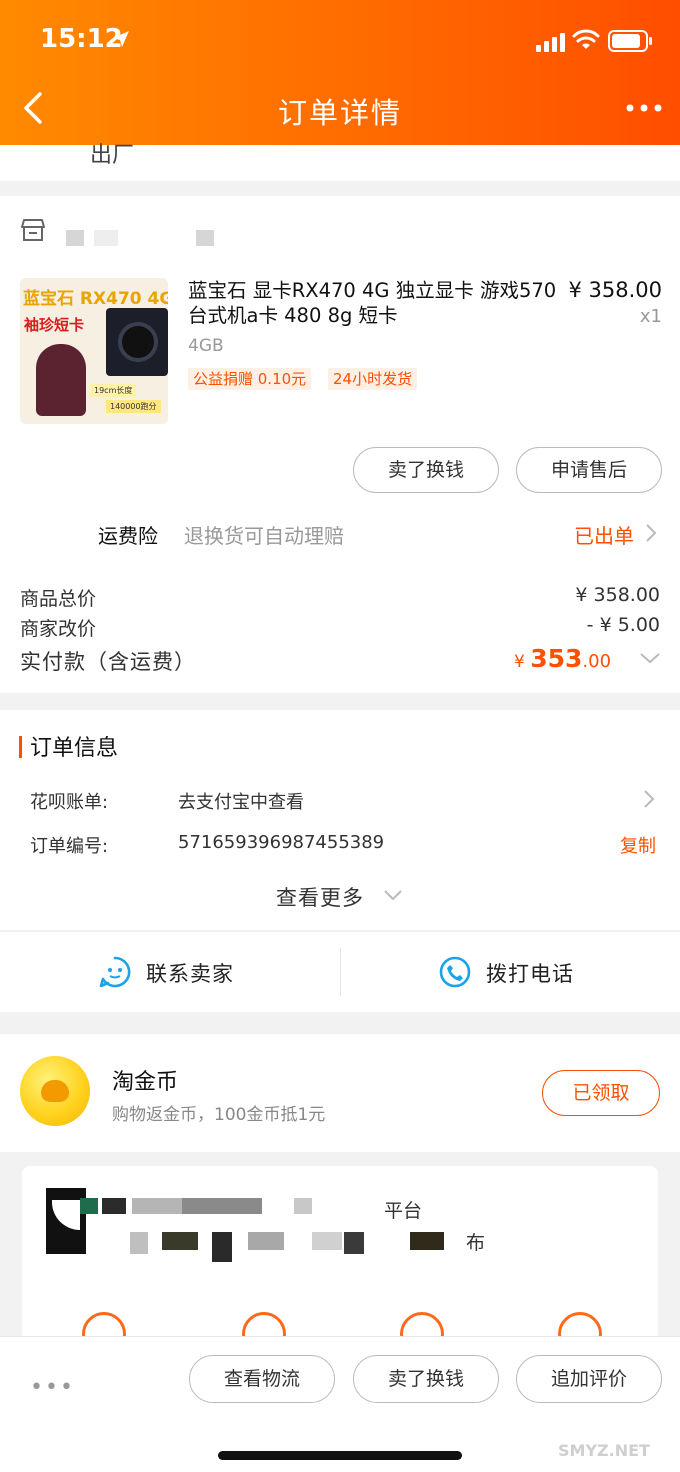 The image size is (680, 1472). Describe the element at coordinates (597, 661) in the screenshot. I see `paid-decimal: .00` at that location.